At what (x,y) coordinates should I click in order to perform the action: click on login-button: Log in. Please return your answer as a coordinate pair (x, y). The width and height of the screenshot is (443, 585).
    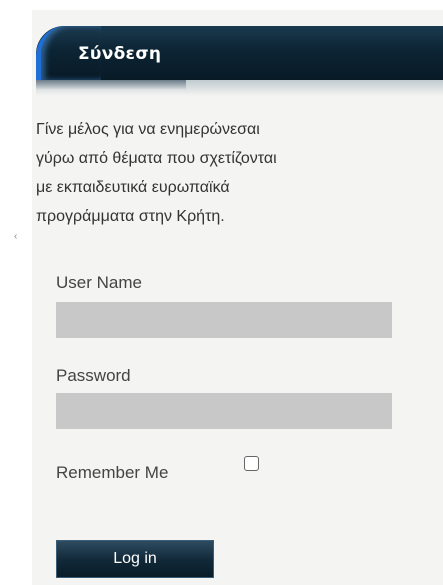
    Looking at the image, I should click on (135, 559).